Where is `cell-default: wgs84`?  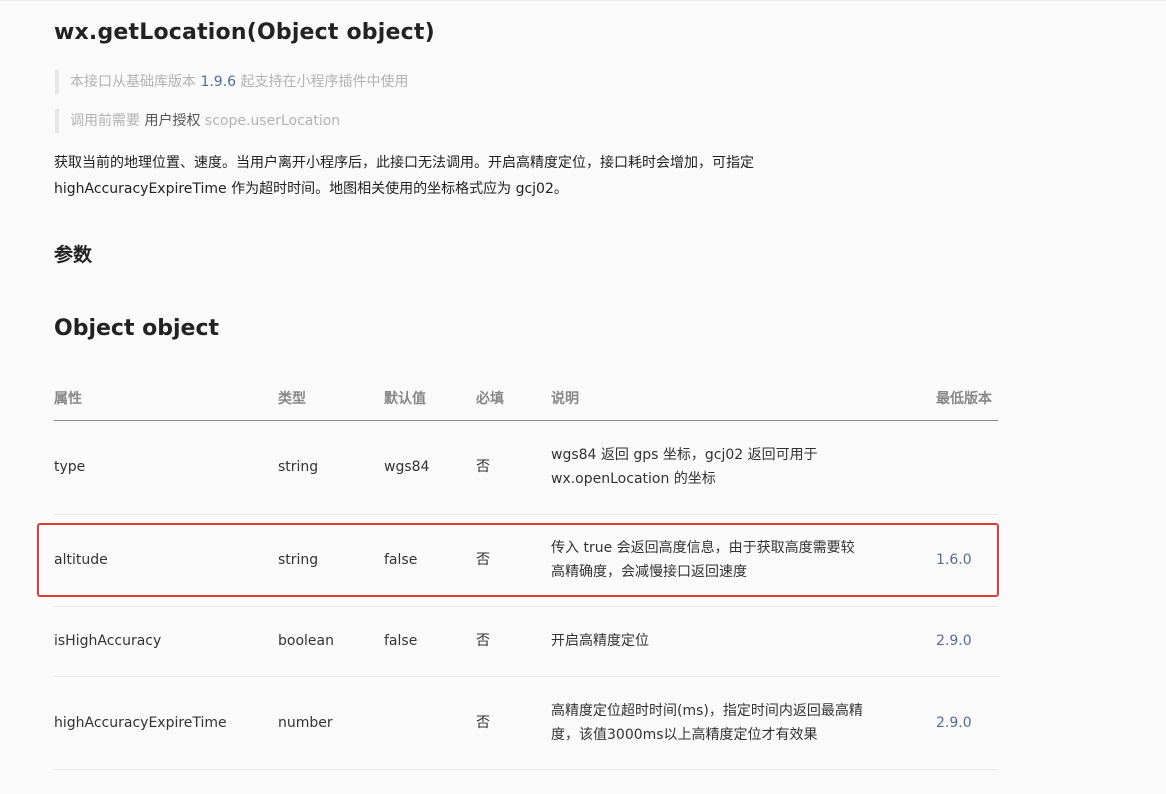
cell-default: wgs84 is located at coordinates (430, 467).